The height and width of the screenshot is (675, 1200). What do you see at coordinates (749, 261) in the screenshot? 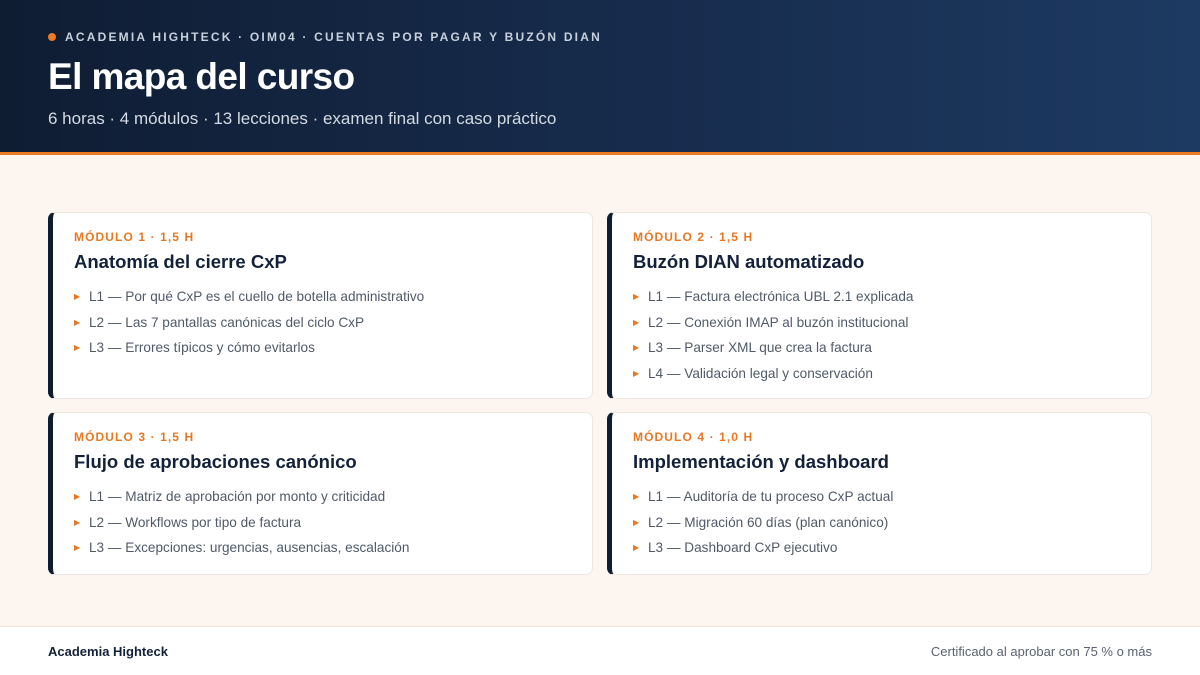
I see `module-title: Buzón DIAN automatizado` at bounding box center [749, 261].